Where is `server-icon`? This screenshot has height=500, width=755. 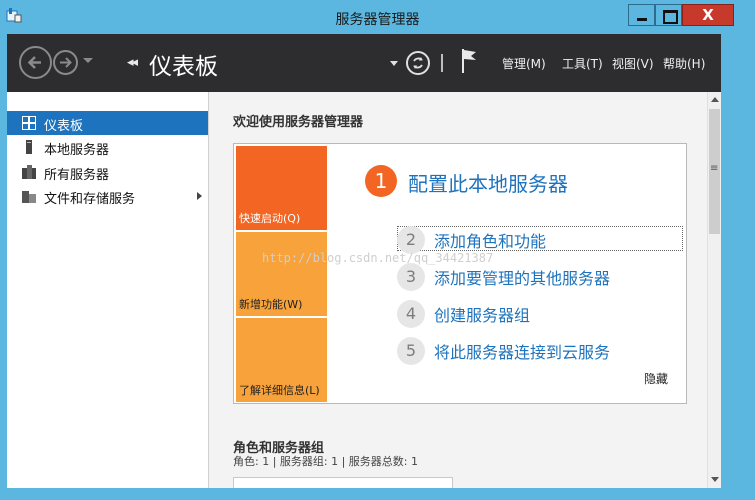 server-icon is located at coordinates (29, 147).